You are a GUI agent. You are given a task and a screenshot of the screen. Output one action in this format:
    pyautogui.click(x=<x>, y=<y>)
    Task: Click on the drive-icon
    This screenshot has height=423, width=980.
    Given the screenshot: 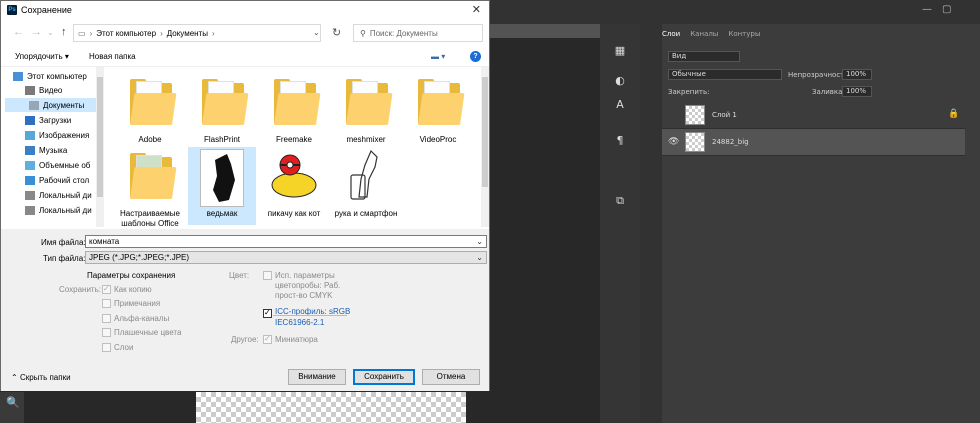 What is the action you would take?
    pyautogui.click(x=30, y=210)
    